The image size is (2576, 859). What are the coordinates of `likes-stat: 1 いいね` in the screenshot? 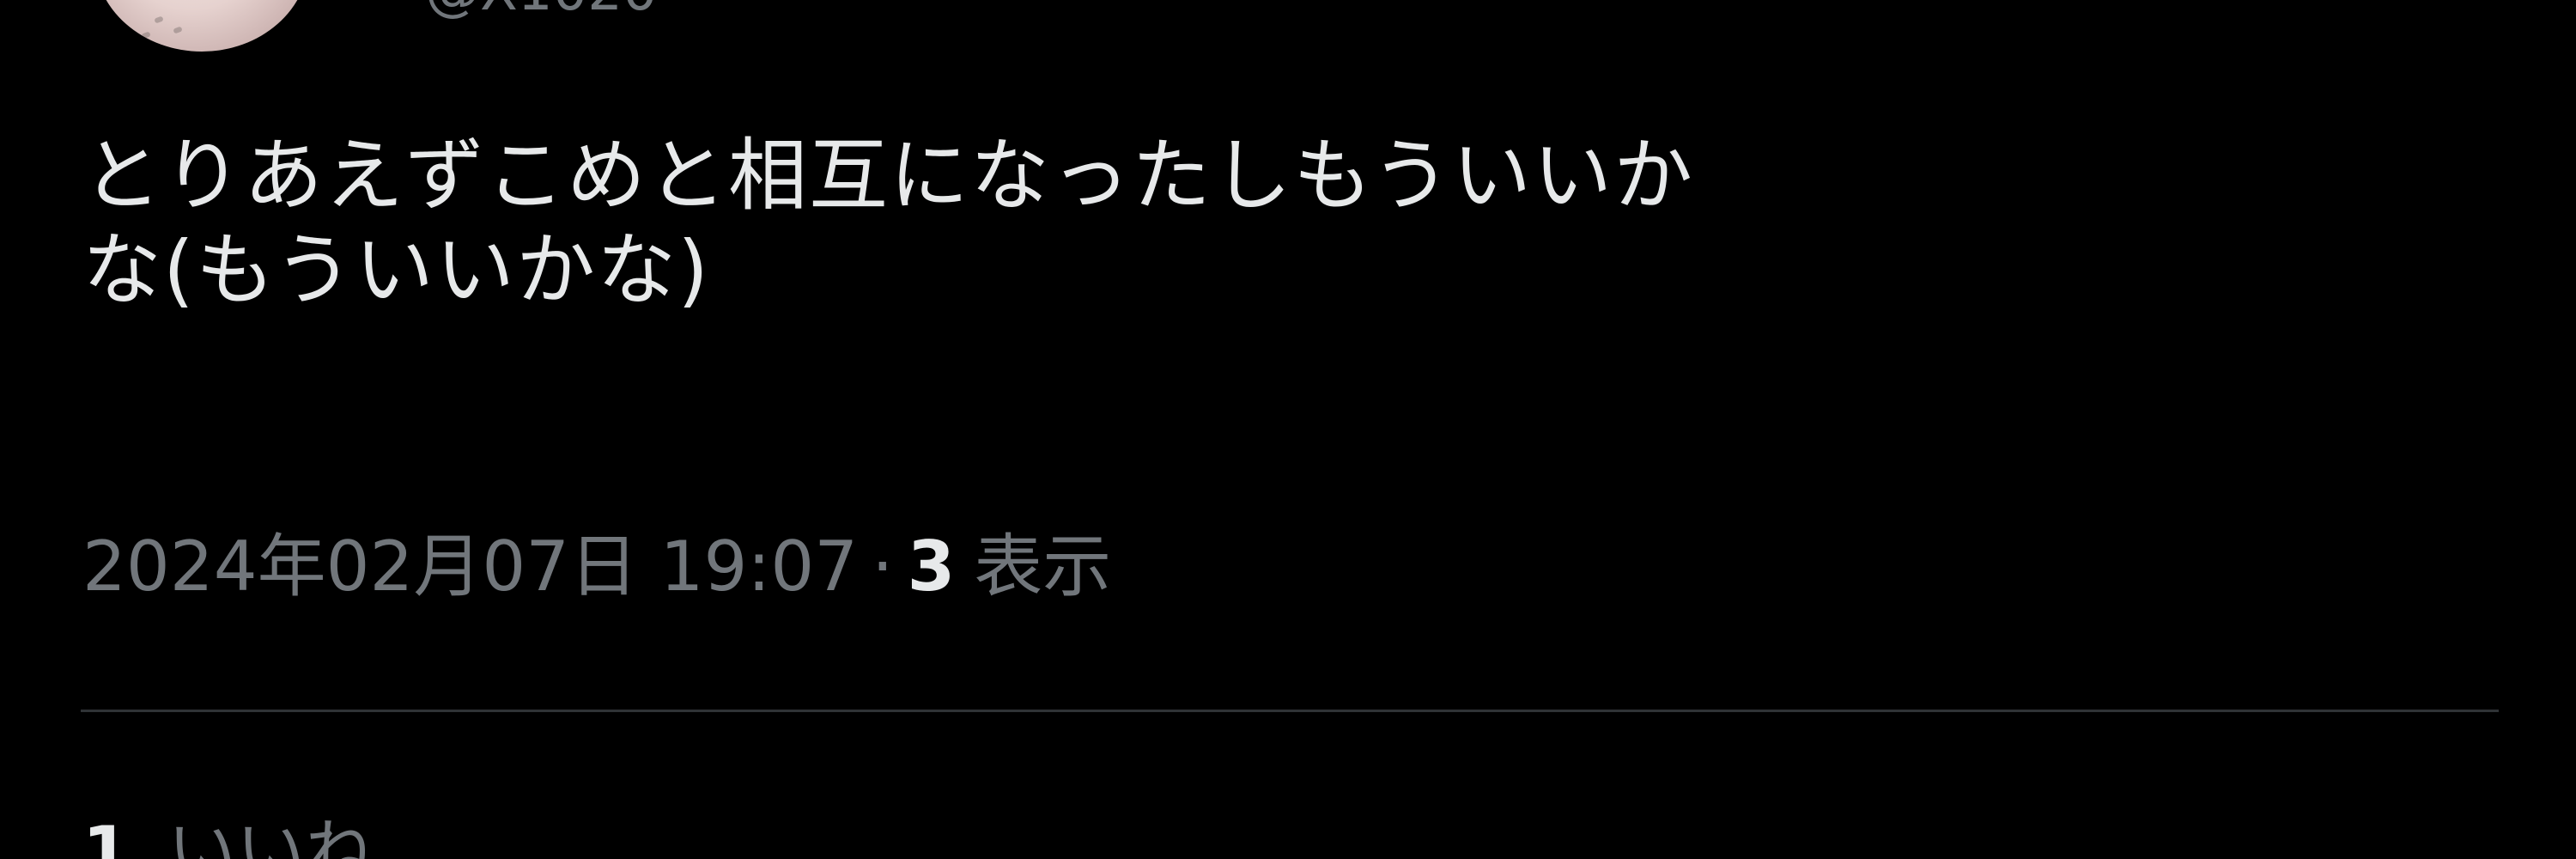 It's located at (228, 834).